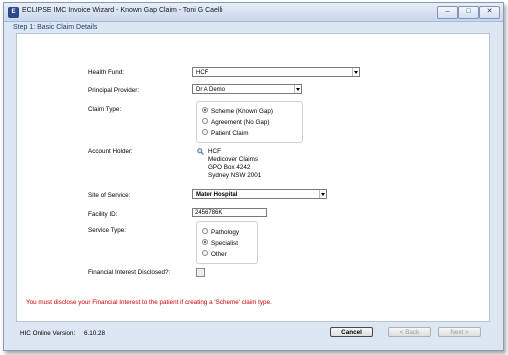 The width and height of the screenshot is (508, 355). I want to click on financial-interest-label: Financial Interest Disclosed?:, so click(129, 272).